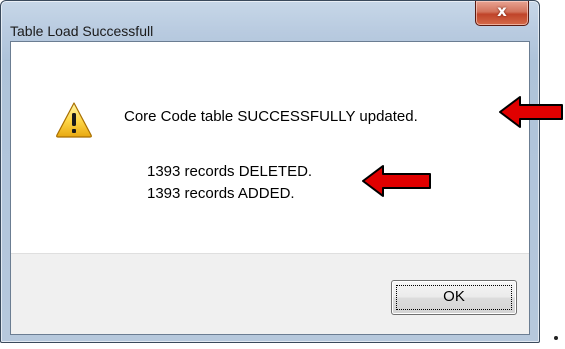  Describe the element at coordinates (74, 120) in the screenshot. I see `warning-icon` at that location.